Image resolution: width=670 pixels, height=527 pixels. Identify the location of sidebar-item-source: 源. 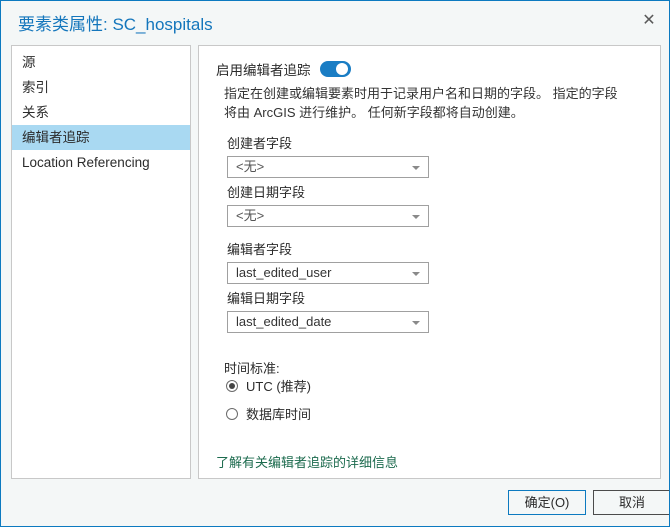
(101, 62).